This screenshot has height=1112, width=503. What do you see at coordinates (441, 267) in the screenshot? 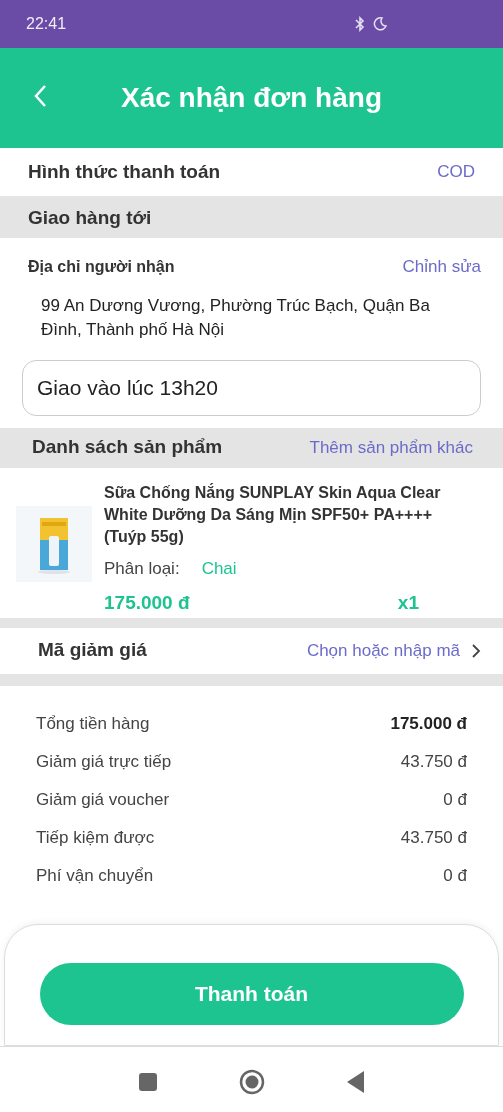
I see `edit-link: Chỉnh sửa` at bounding box center [441, 267].